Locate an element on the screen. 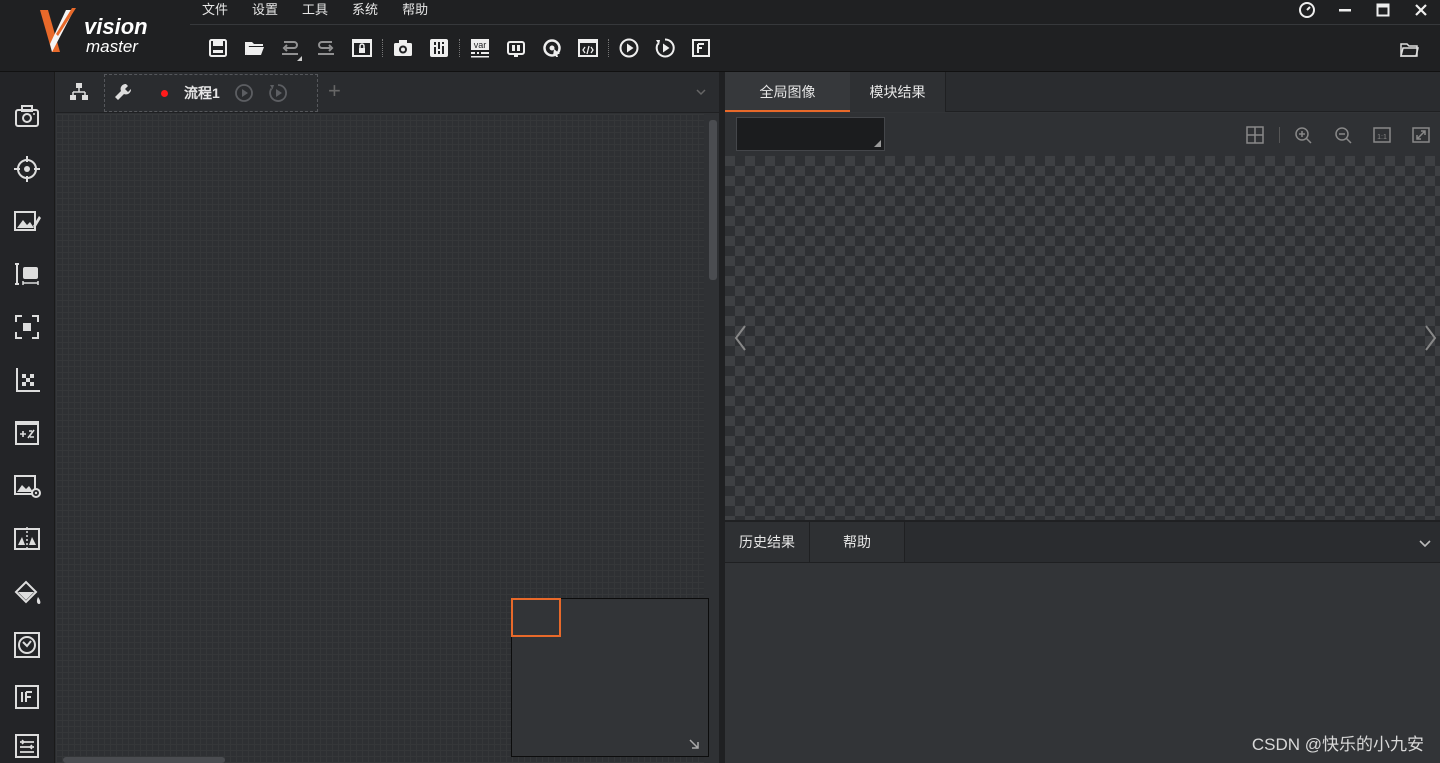 The height and width of the screenshot is (763, 1440). tab-global-image: 全局图像 is located at coordinates (787, 92).